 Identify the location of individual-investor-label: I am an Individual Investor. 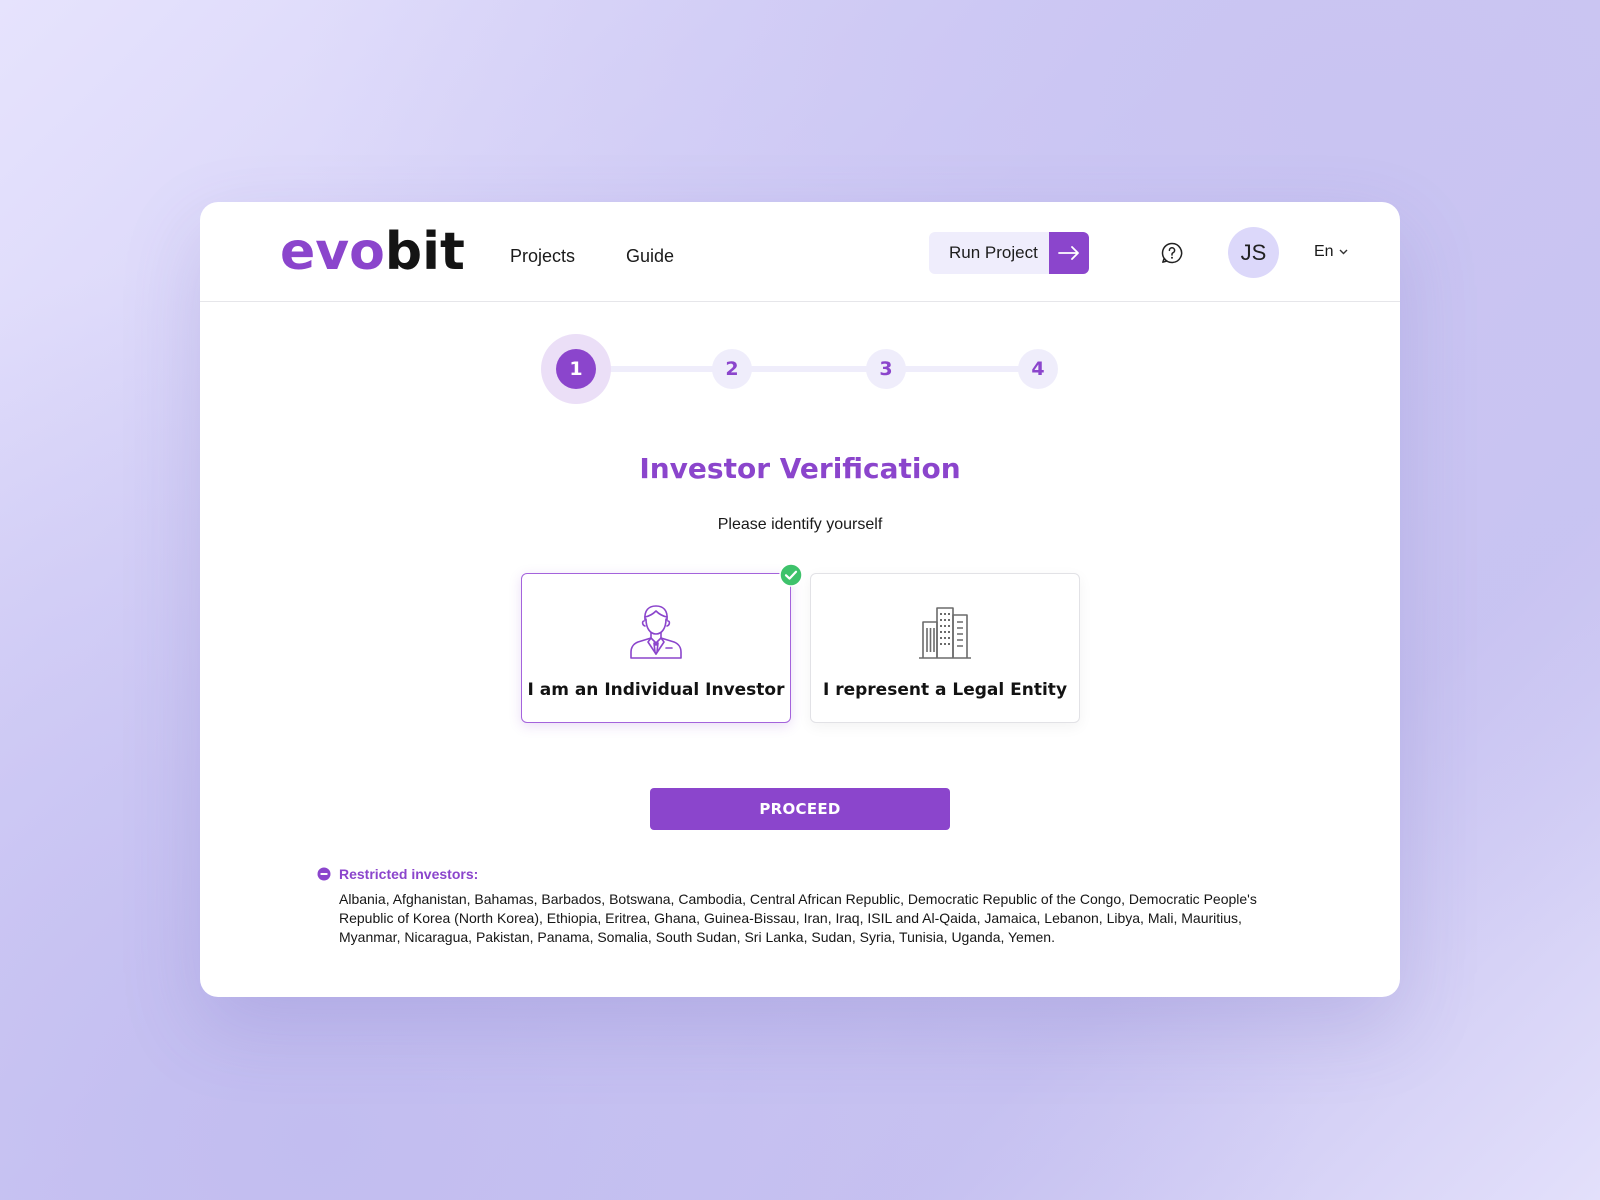
(656, 690).